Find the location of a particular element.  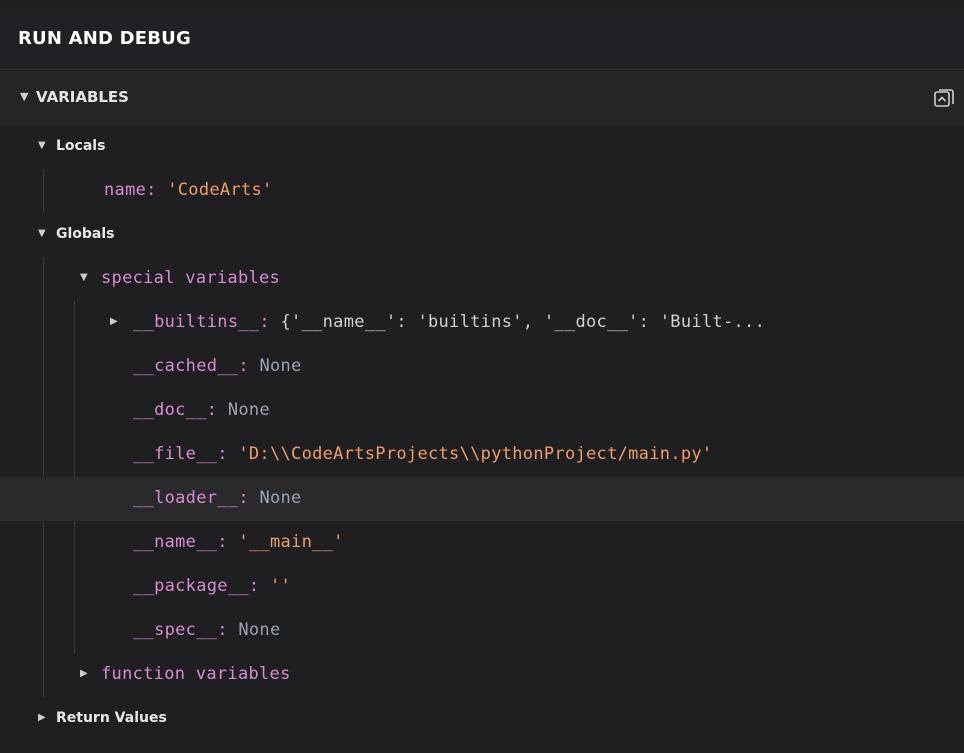

variable-entry: __doc__: None is located at coordinates (201, 410).